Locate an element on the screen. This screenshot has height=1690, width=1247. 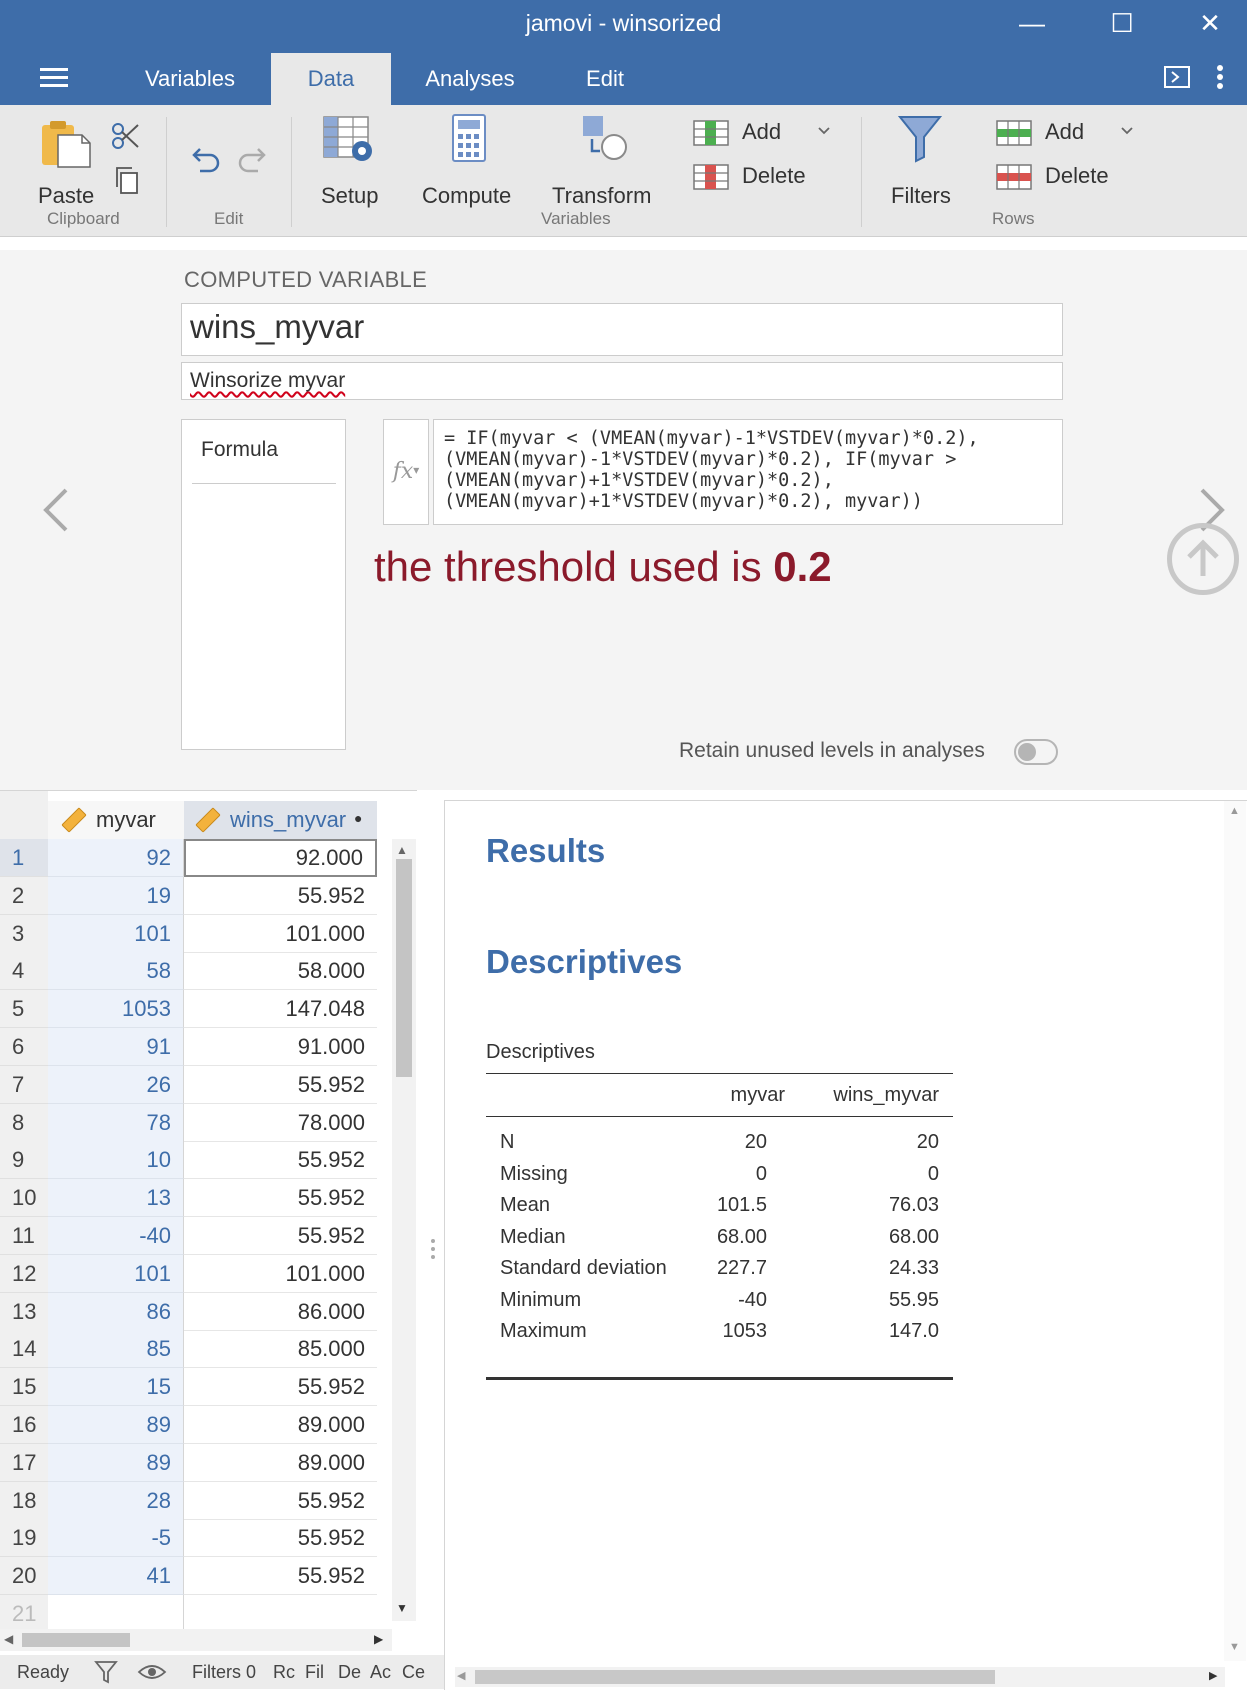
delete-row-button: Delete is located at coordinates (1053, 178).